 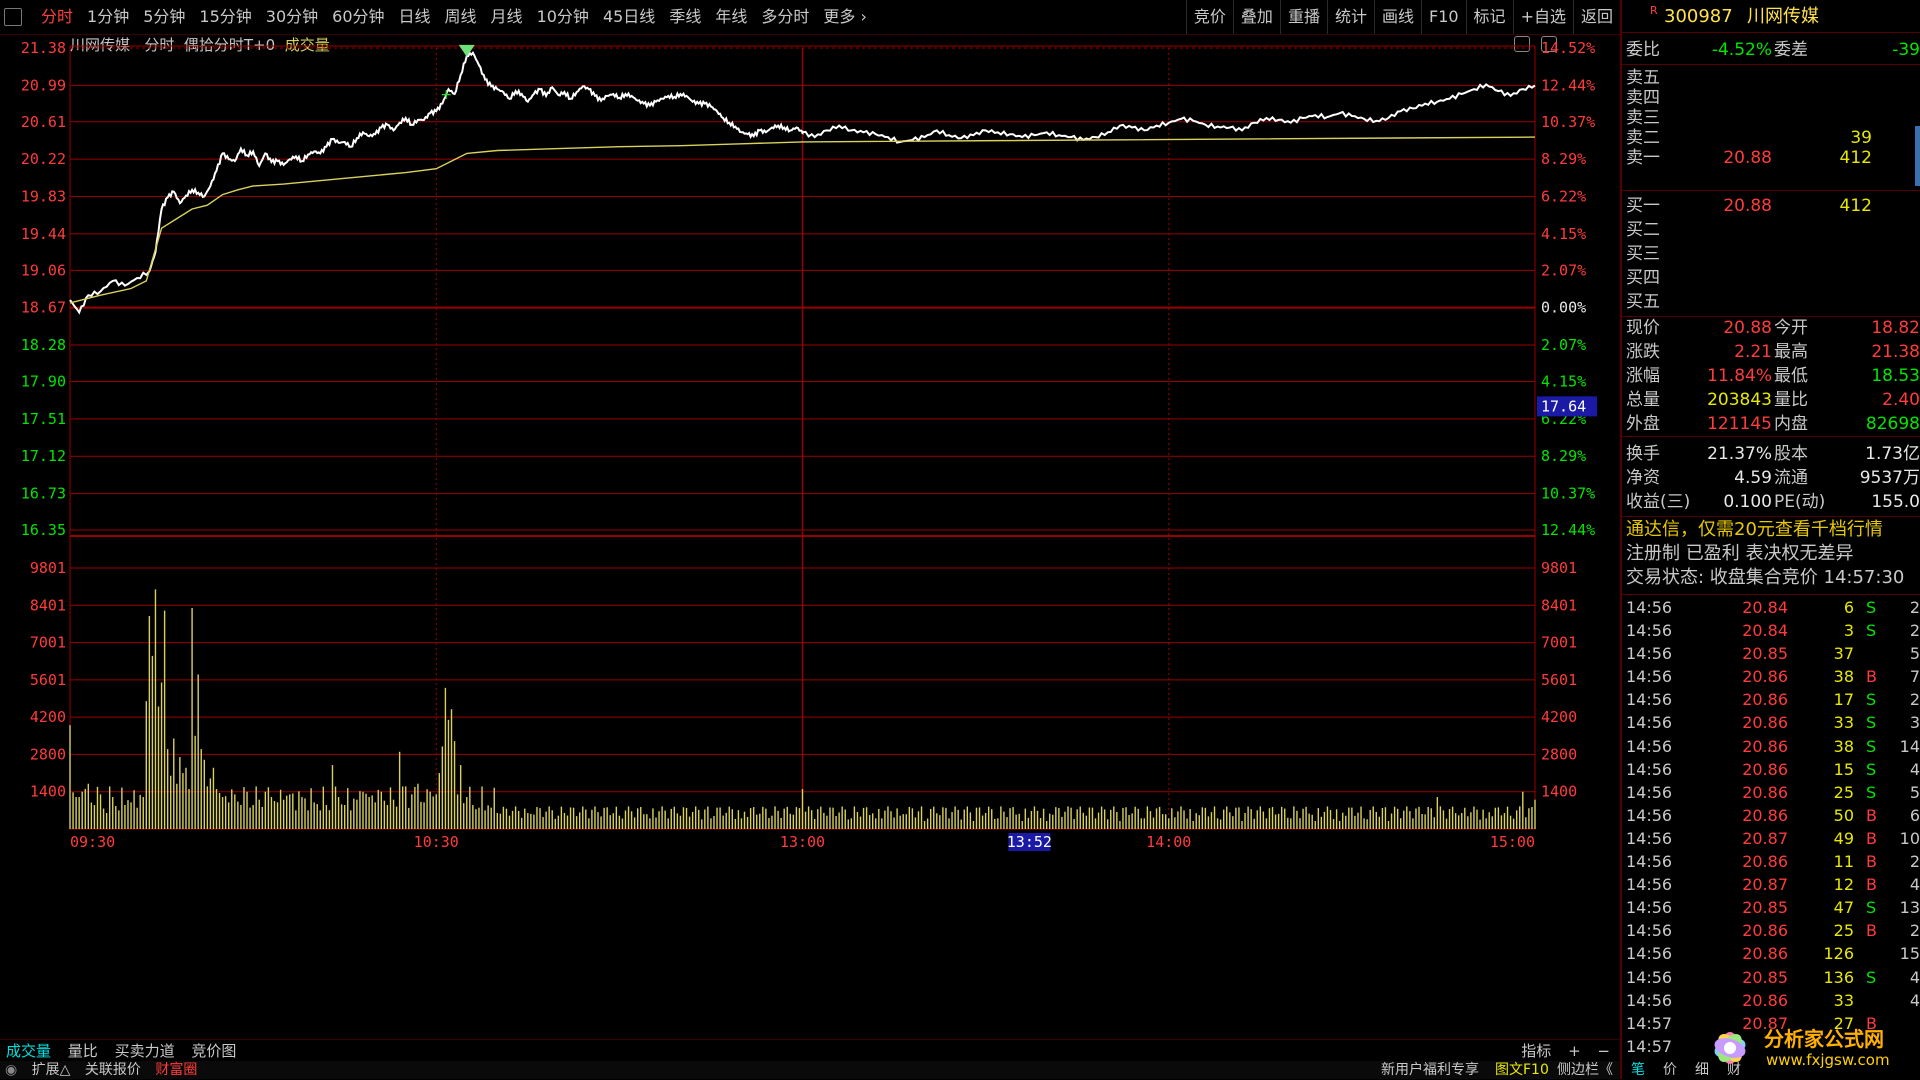 I want to click on tick-side: B, so click(x=1871, y=931).